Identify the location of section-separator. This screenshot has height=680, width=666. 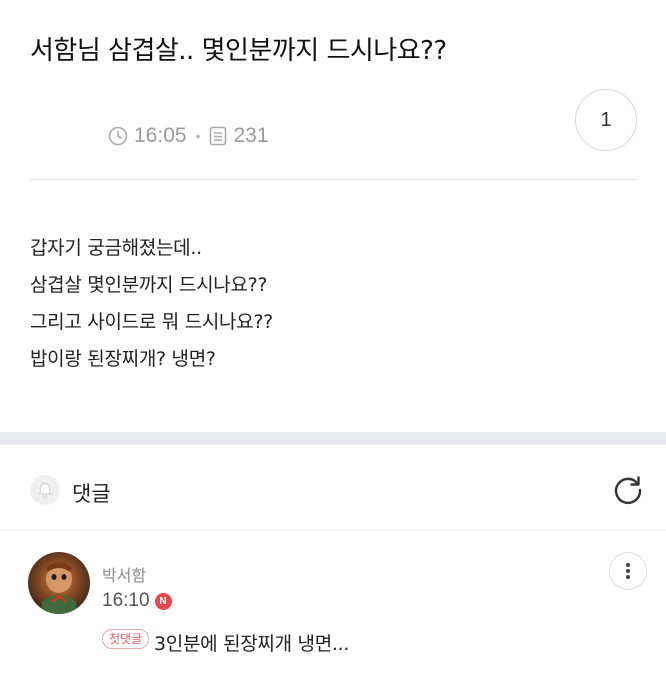
(333, 438).